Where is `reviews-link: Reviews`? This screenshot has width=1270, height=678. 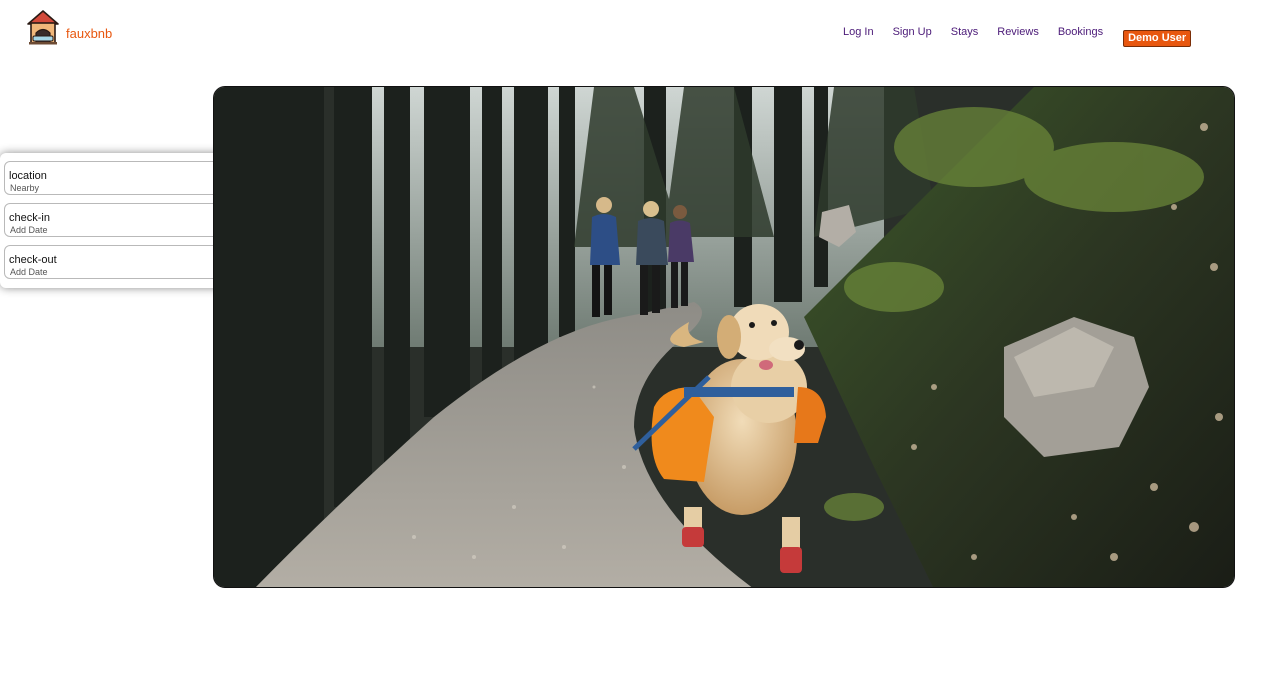
reviews-link: Reviews is located at coordinates (1018, 32).